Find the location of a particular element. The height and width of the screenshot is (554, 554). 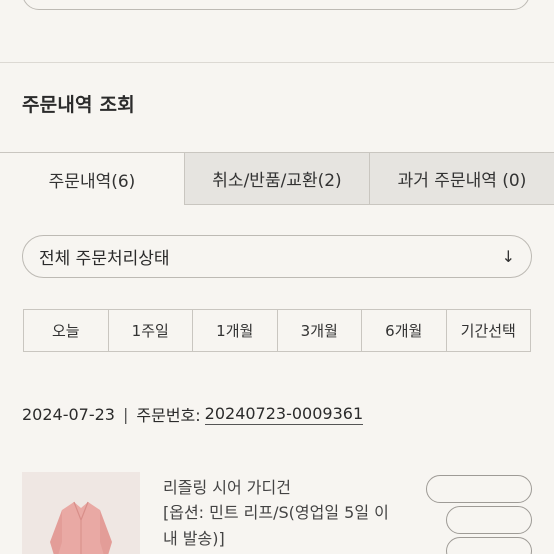

tab-cancel-return-exchange: 취소/반품/교환(2) is located at coordinates (277, 179).